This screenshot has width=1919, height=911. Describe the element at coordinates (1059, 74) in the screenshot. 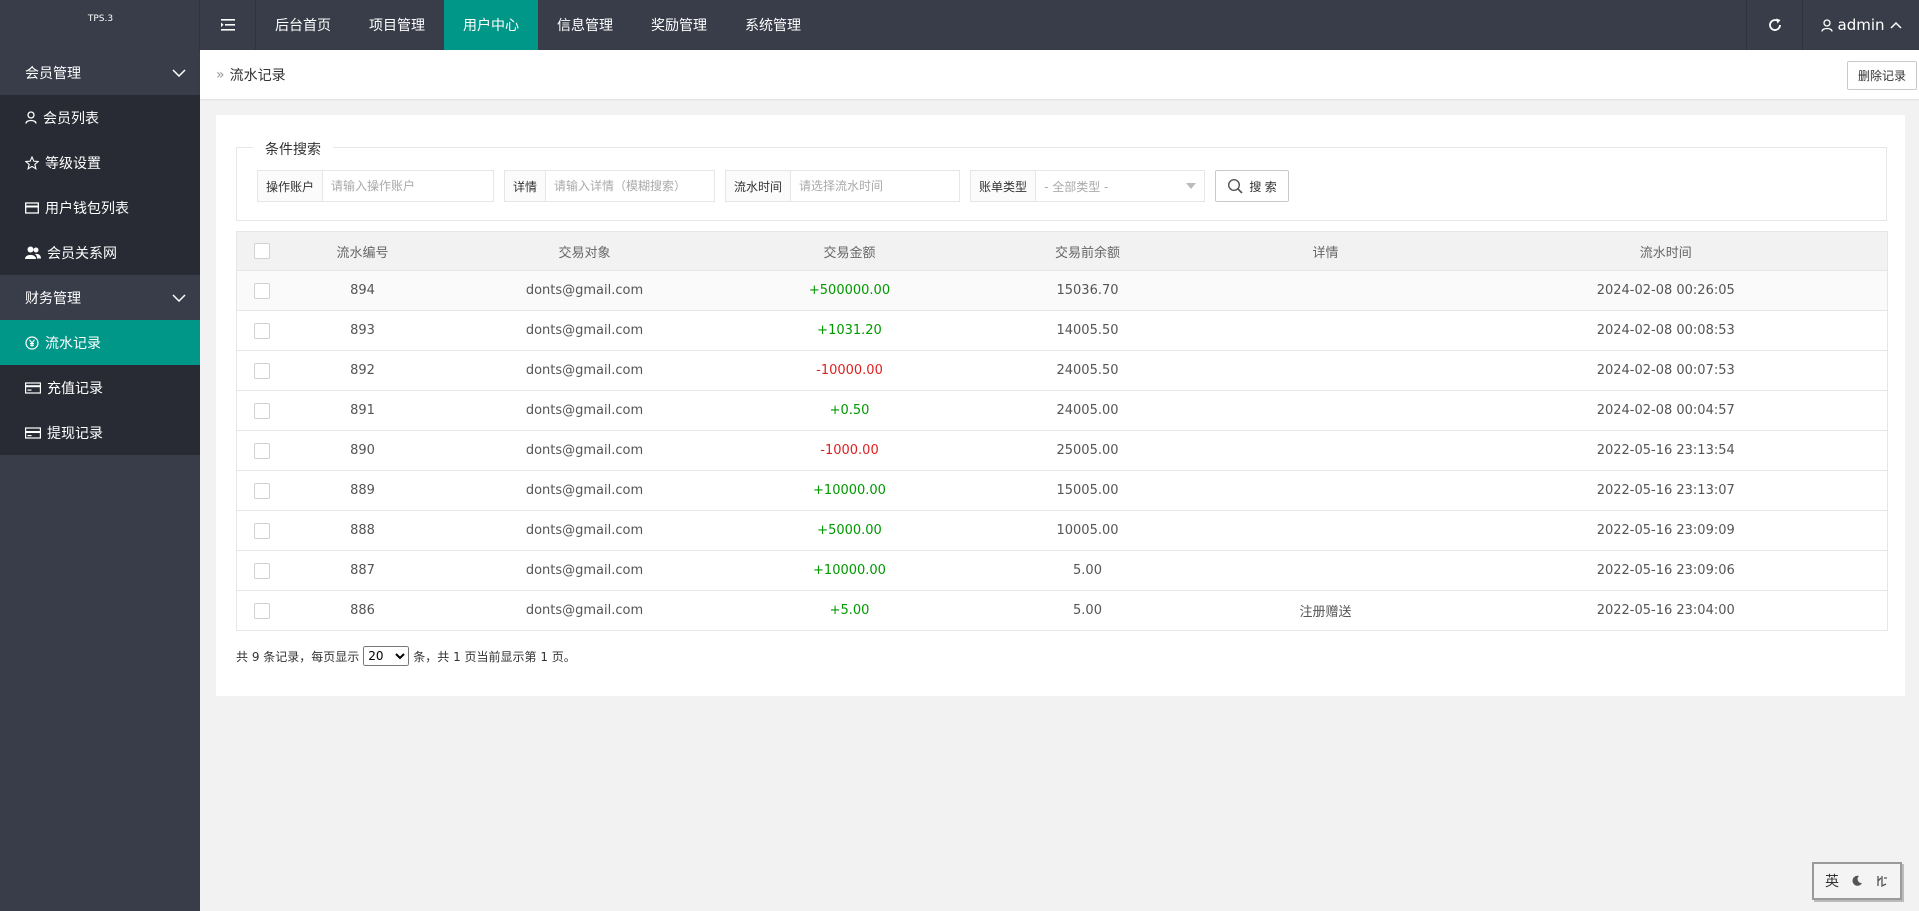

I see `breadcrumb: » 流水记录 删除记录` at that location.